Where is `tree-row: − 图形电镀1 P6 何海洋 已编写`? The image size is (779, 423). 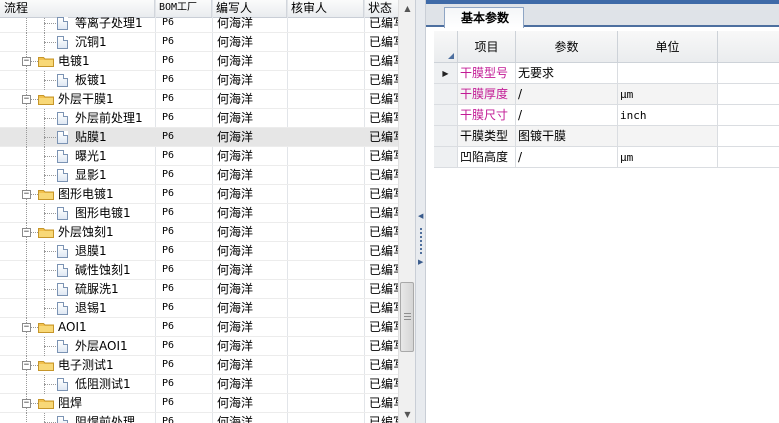
tree-row: − 图形电镀1 P6 何海洋 已编写 is located at coordinates (199, 194).